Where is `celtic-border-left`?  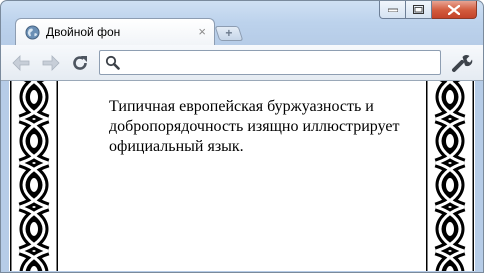 celtic-border-left is located at coordinates (34, 176).